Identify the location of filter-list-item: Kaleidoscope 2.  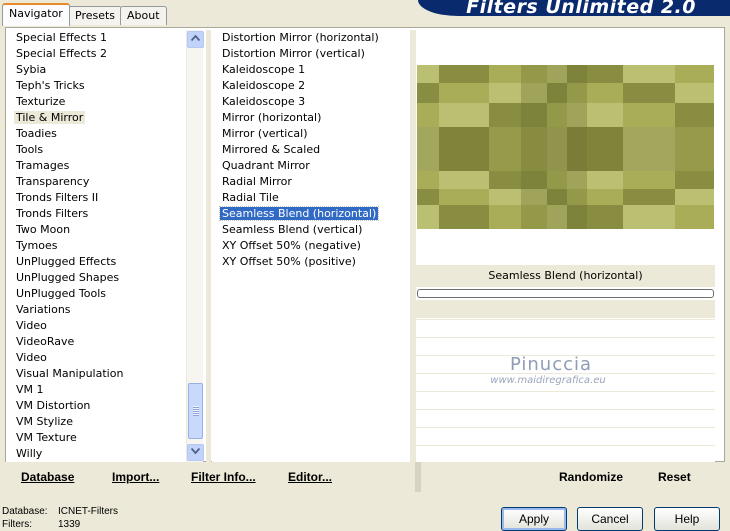
(311, 86).